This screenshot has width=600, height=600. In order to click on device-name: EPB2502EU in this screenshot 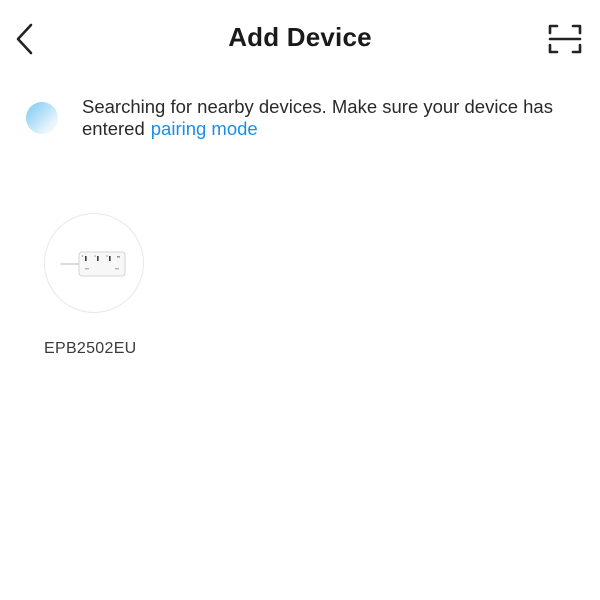, I will do `click(90, 348)`.